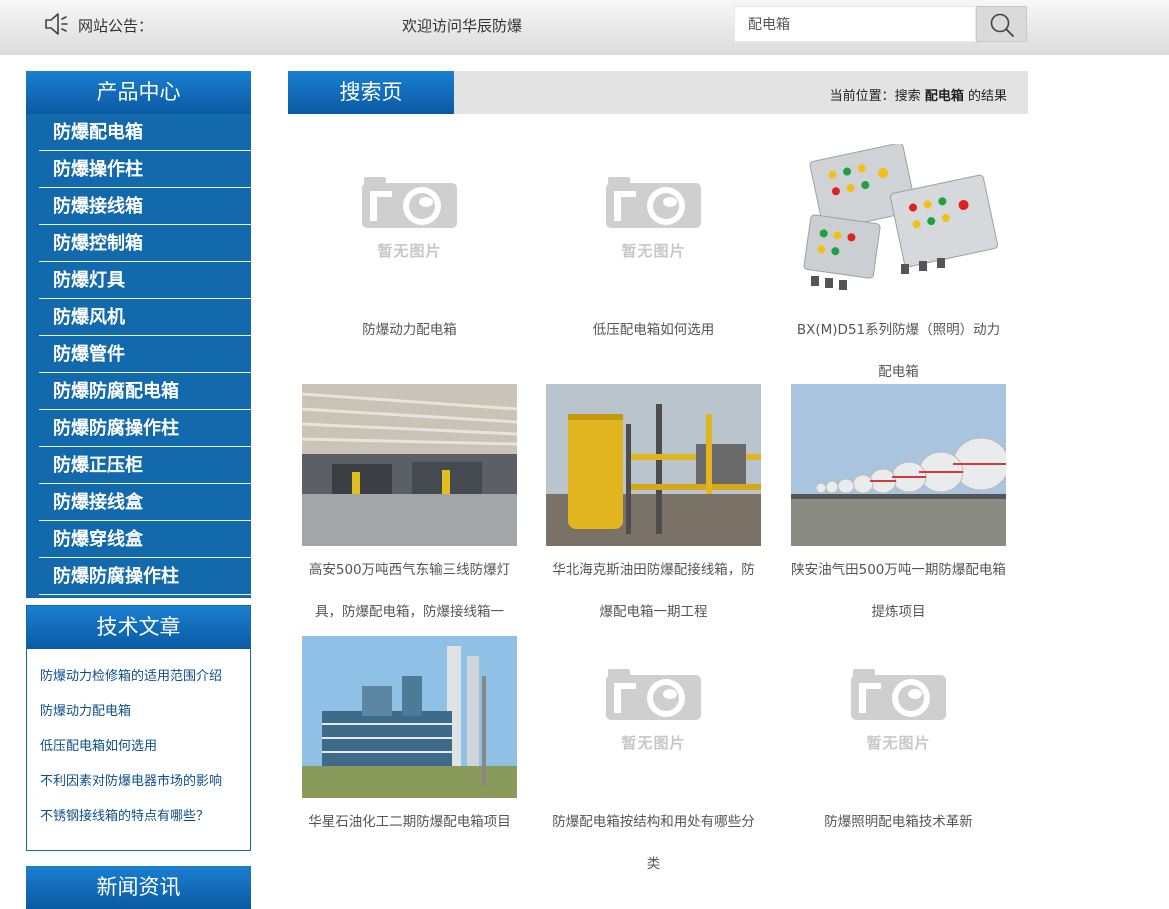  What do you see at coordinates (409, 465) in the screenshot?
I see `factory-hall-photo` at bounding box center [409, 465].